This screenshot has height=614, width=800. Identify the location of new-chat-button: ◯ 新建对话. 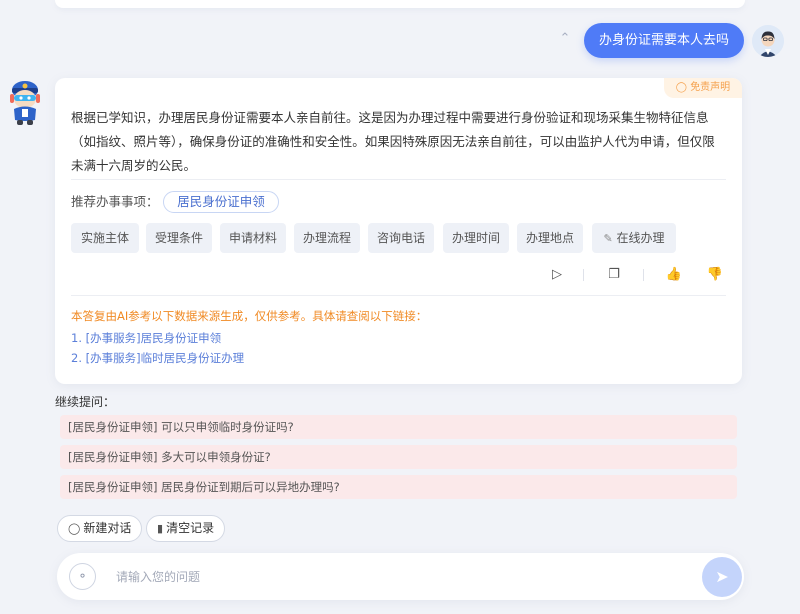
(100, 528).